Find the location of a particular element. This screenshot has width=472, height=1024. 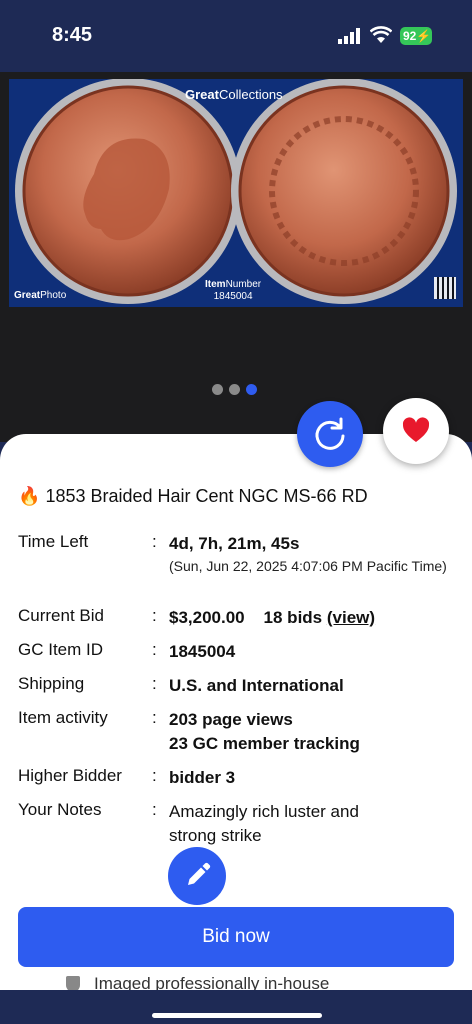

notes-label: Your Notes is located at coordinates (60, 809).